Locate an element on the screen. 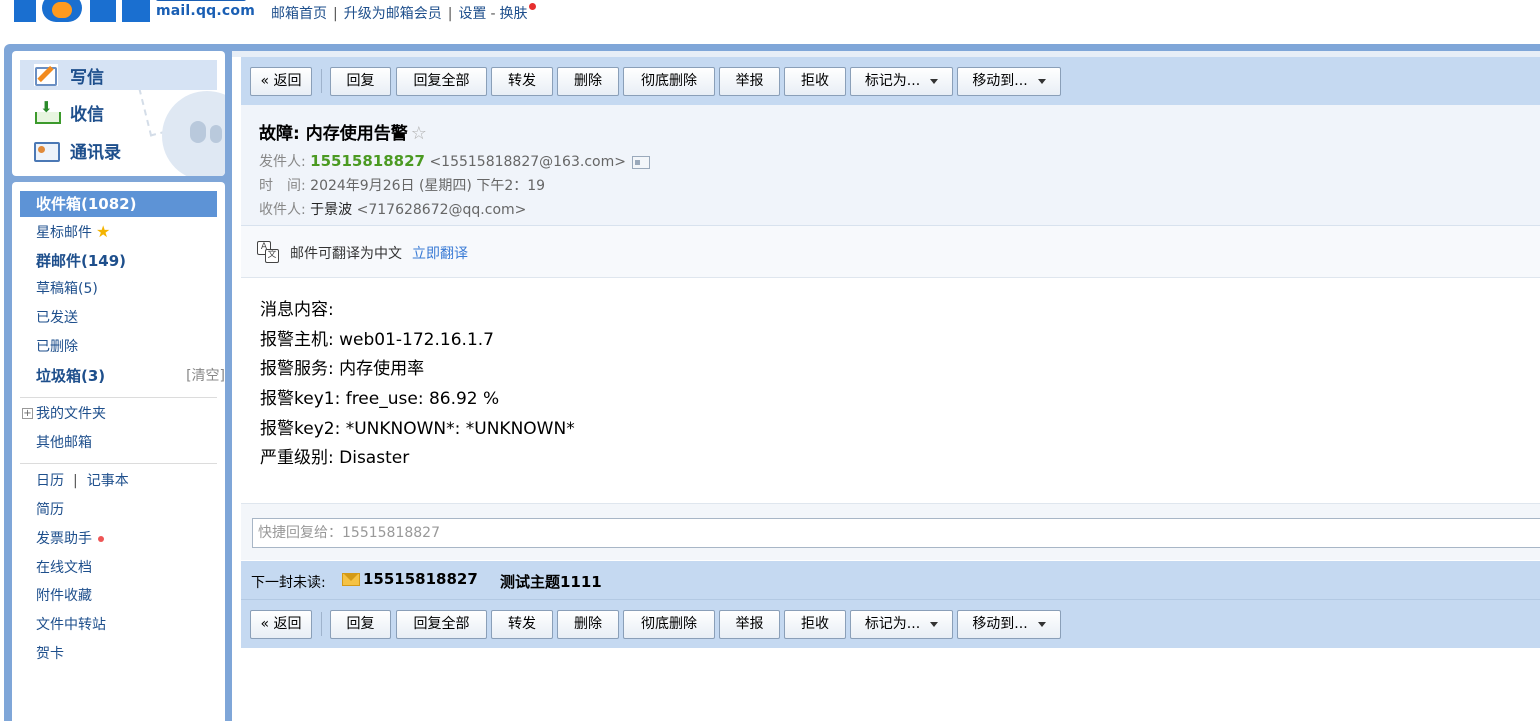 This screenshot has height=721, width=1540. sidebar-main-actions: 写信 收信 通讯录 is located at coordinates (118, 113).